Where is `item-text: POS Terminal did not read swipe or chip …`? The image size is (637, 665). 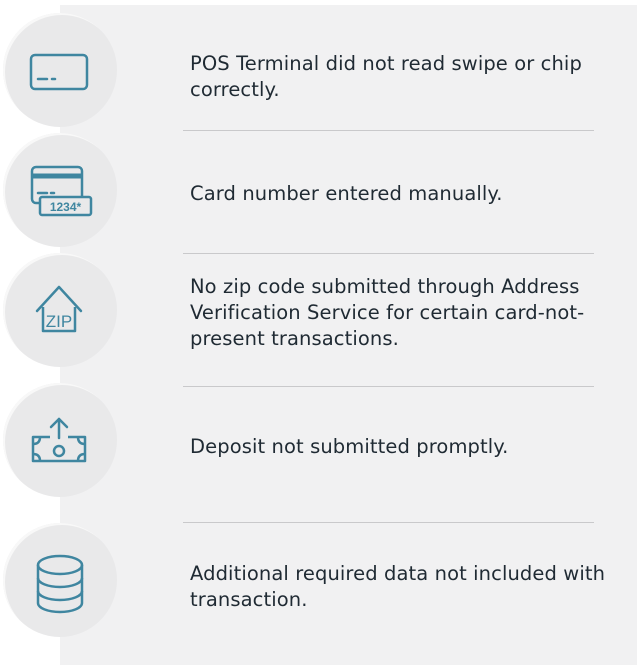
item-text: POS Terminal did not read swipe or chip … is located at coordinates (386, 76).